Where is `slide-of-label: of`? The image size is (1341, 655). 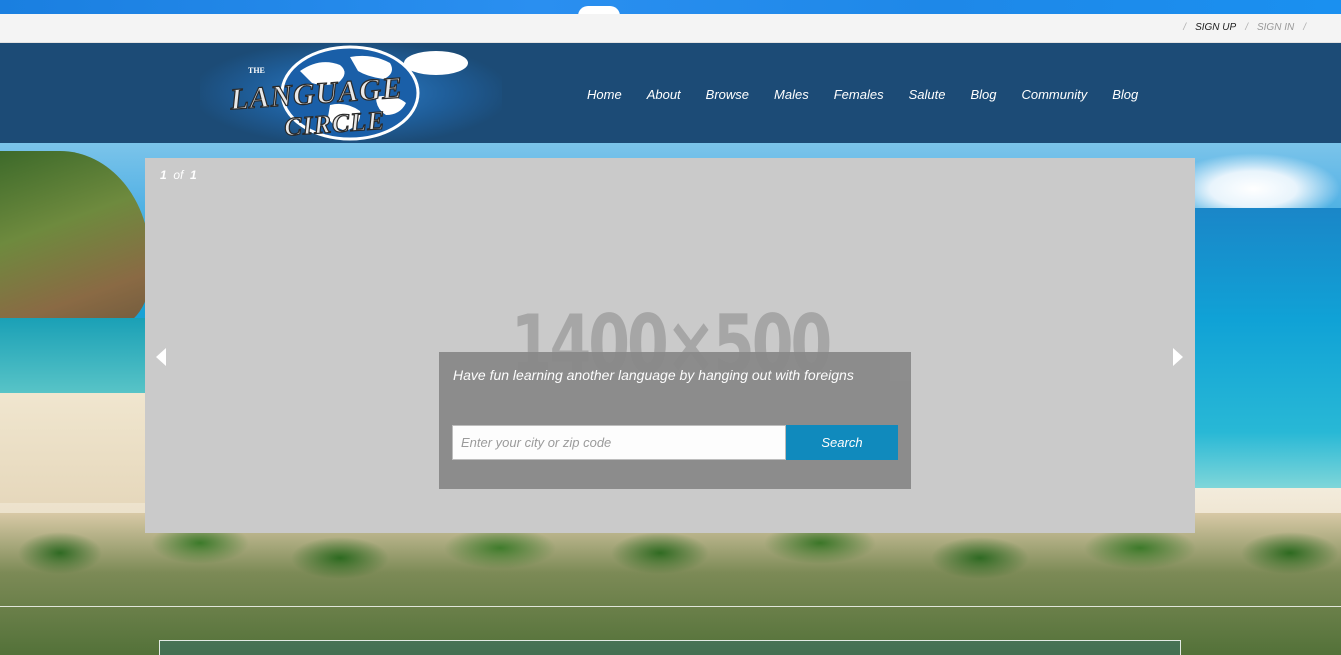
slide-of-label: of is located at coordinates (178, 175).